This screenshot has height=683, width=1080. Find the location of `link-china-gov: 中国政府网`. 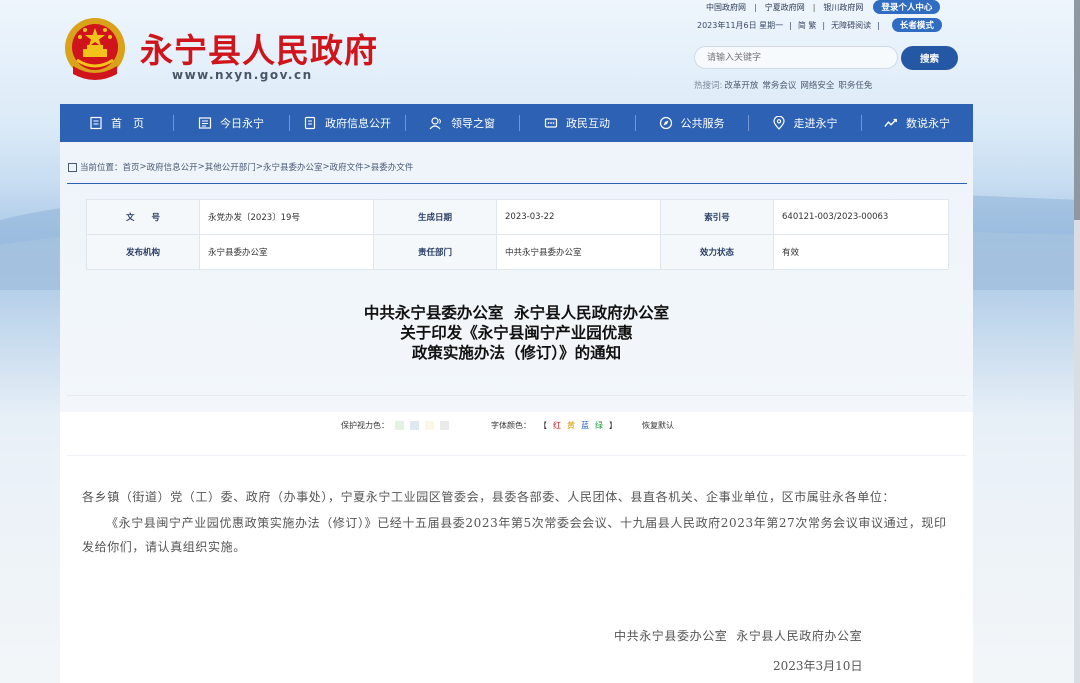

link-china-gov: 中国政府网 is located at coordinates (726, 7).